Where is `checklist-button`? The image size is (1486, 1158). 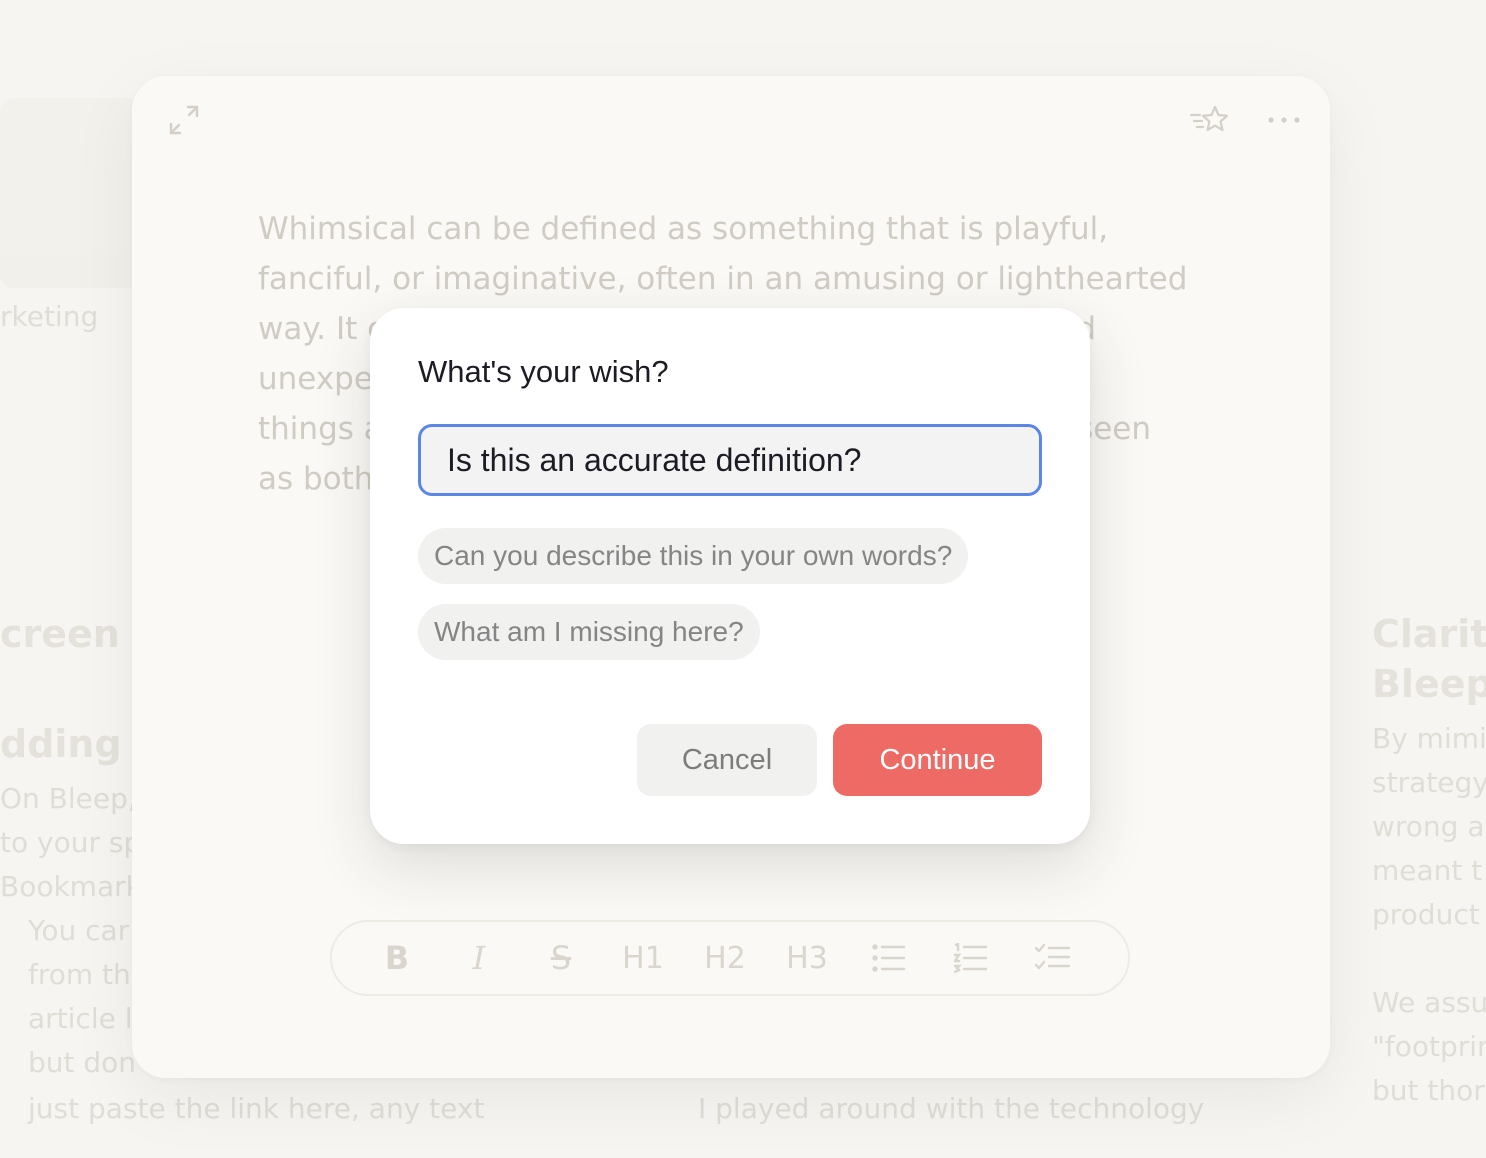
checklist-button is located at coordinates (1053, 958).